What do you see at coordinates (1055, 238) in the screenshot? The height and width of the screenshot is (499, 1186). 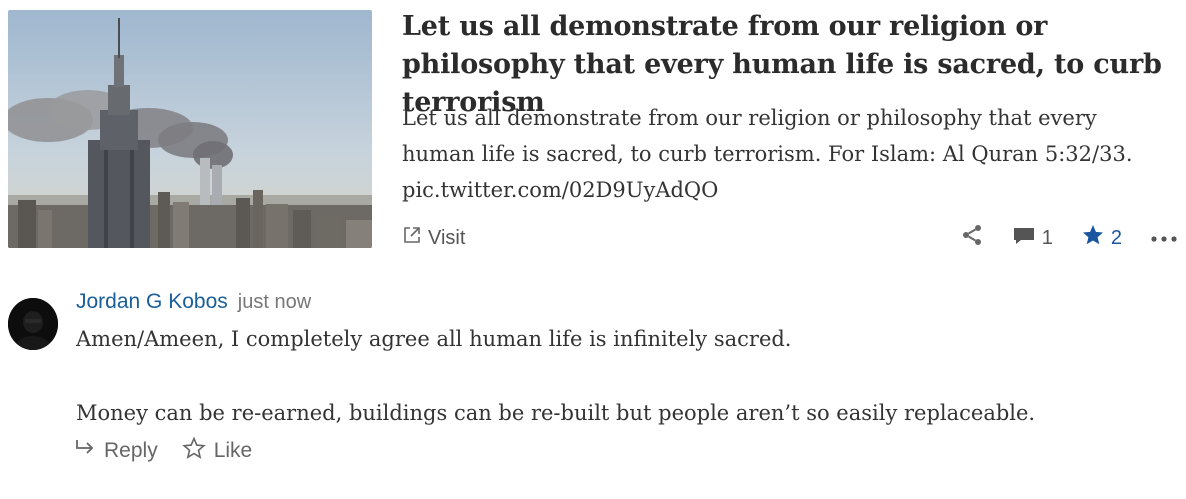 I see `post-actions: 1 2` at bounding box center [1055, 238].